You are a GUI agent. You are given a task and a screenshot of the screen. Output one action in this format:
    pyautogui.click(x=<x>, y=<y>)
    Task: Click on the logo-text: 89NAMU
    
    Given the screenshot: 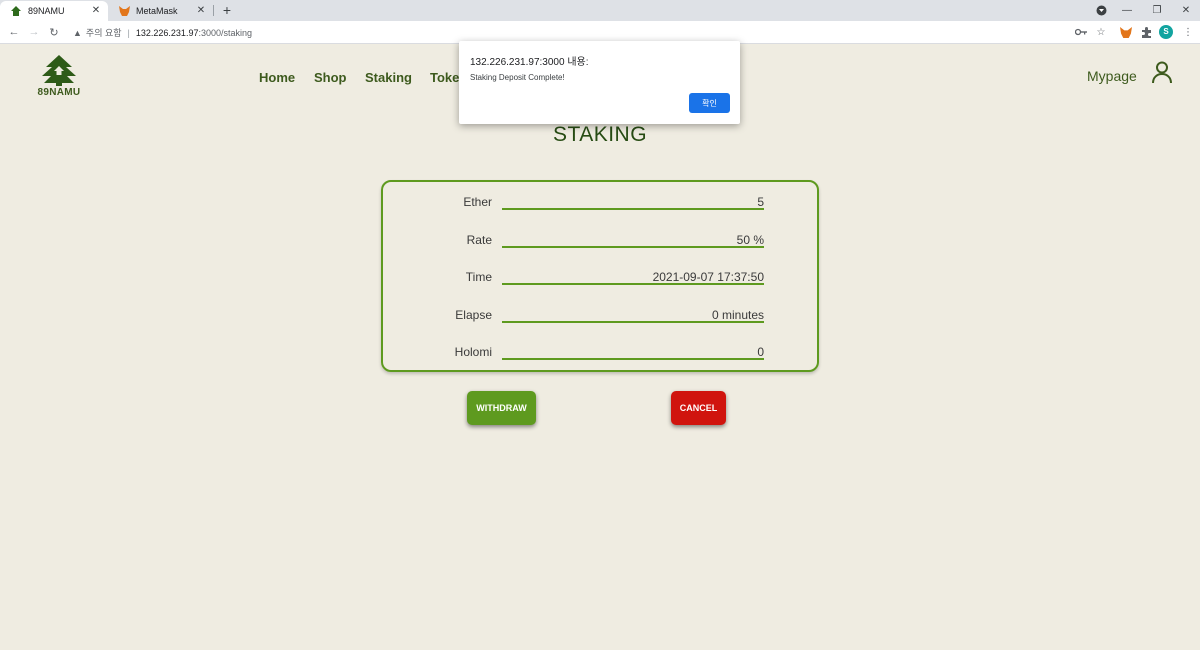 What is the action you would take?
    pyautogui.click(x=59, y=92)
    